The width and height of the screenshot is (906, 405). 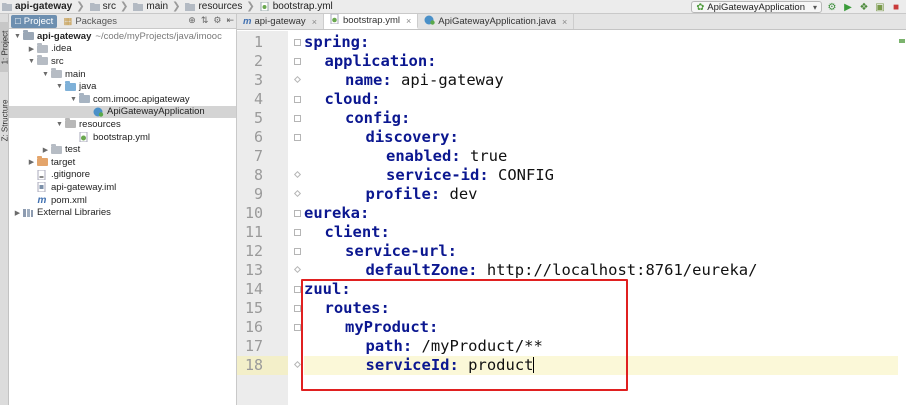 I want to click on tree-item: ▼ com.imooc.apigateway, so click(x=122, y=99).